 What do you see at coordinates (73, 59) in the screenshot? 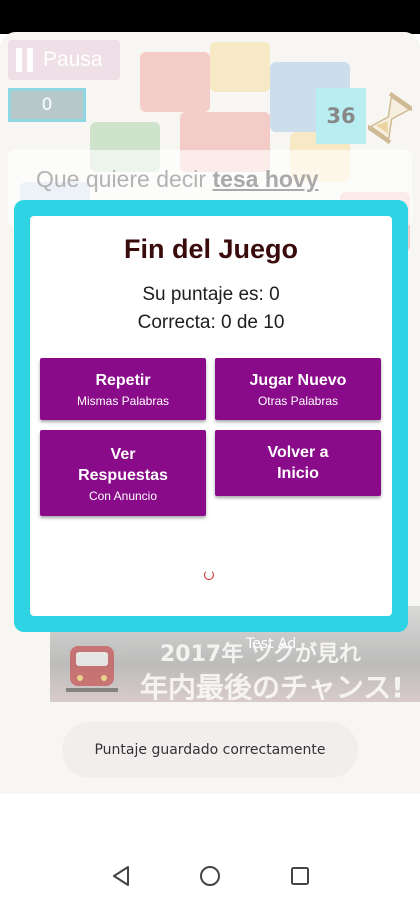
I see `pause-label: Pausa` at bounding box center [73, 59].